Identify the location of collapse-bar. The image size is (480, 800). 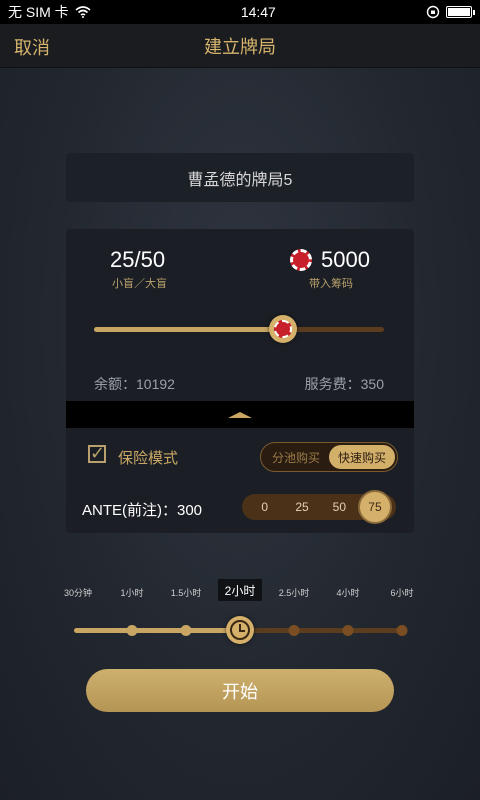
(240, 414).